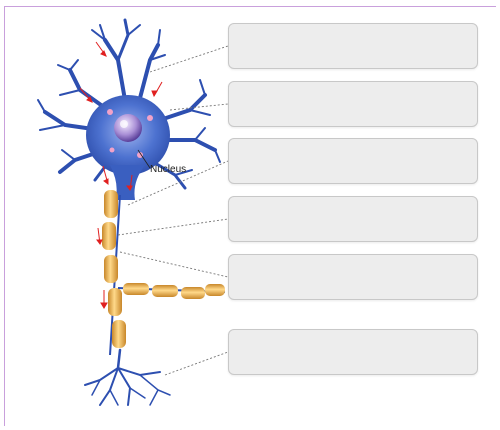  I want to click on nucleus, so click(128, 128).